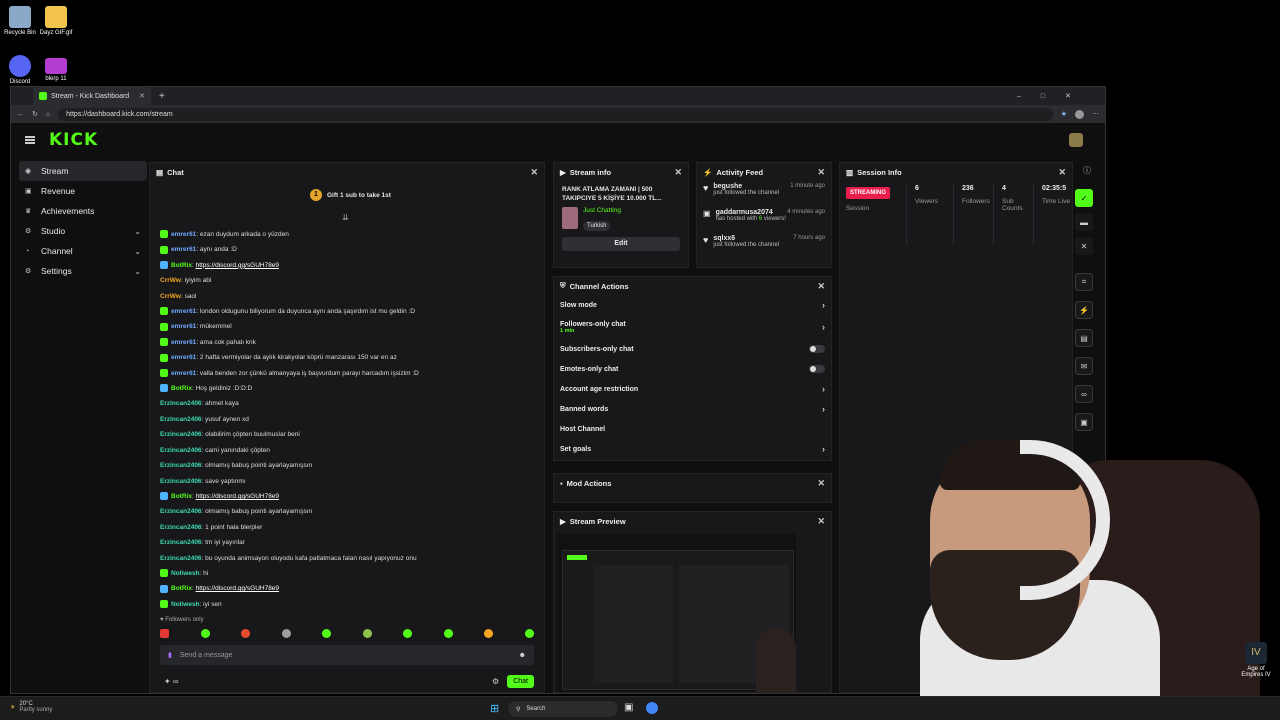 The width and height of the screenshot is (1280, 720). Describe the element at coordinates (602, 210) in the screenshot. I see `category-label: Just Chatting` at that location.